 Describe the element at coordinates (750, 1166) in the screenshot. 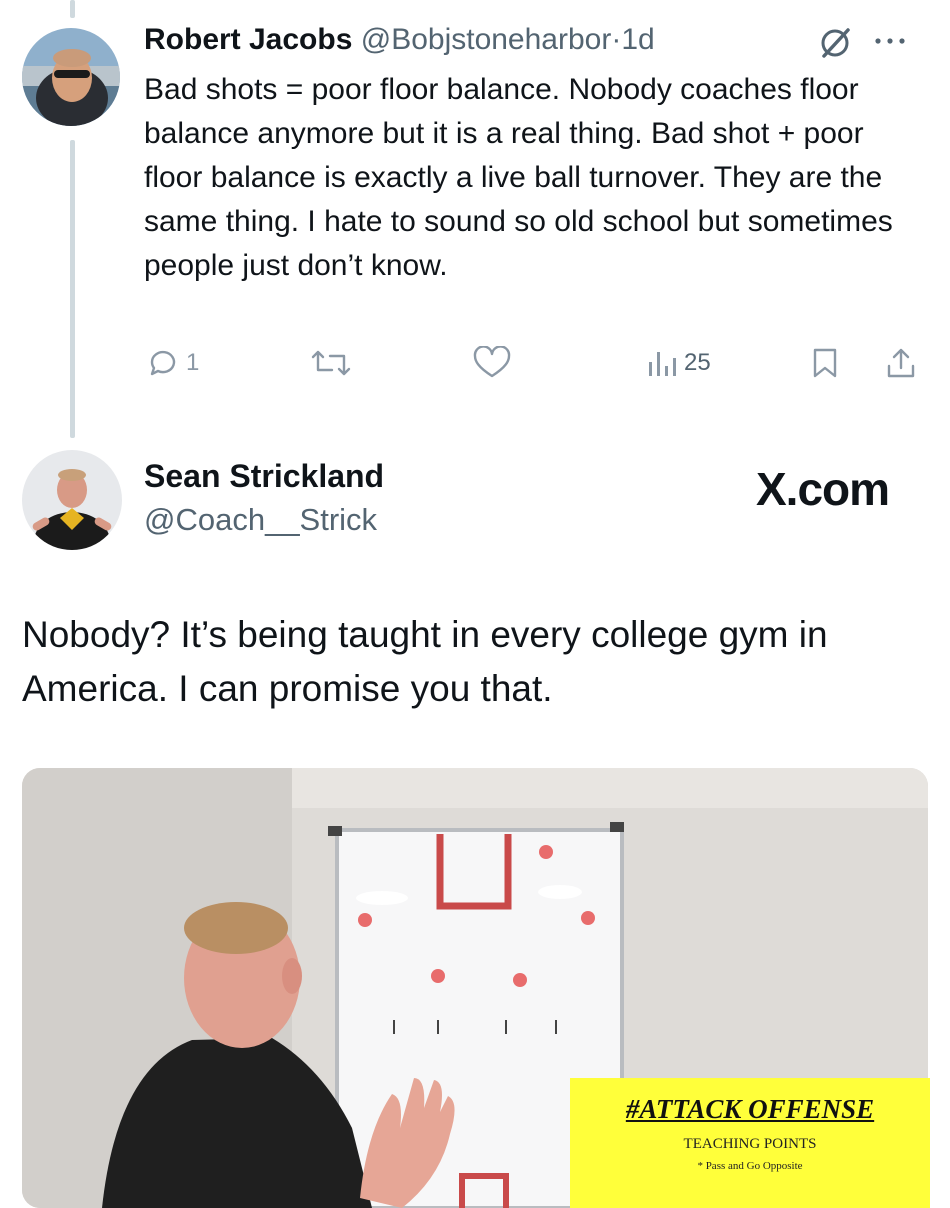

I see `poster-point: * Pass and Go Opposite` at that location.